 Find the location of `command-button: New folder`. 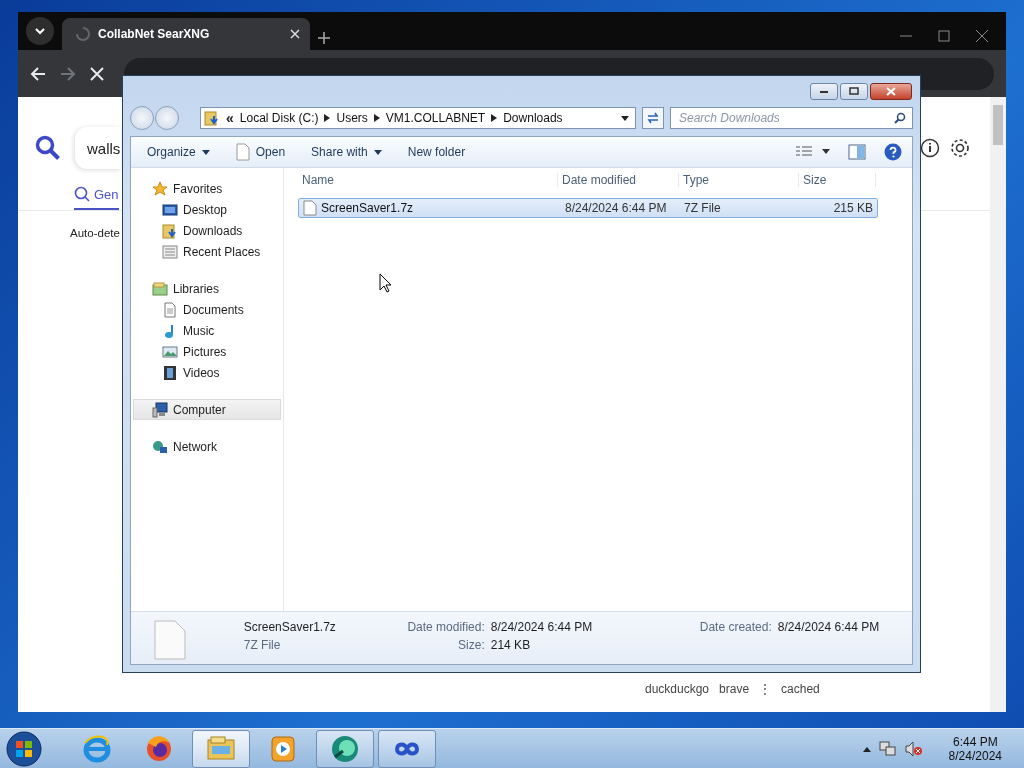

command-button: New folder is located at coordinates (436, 152).